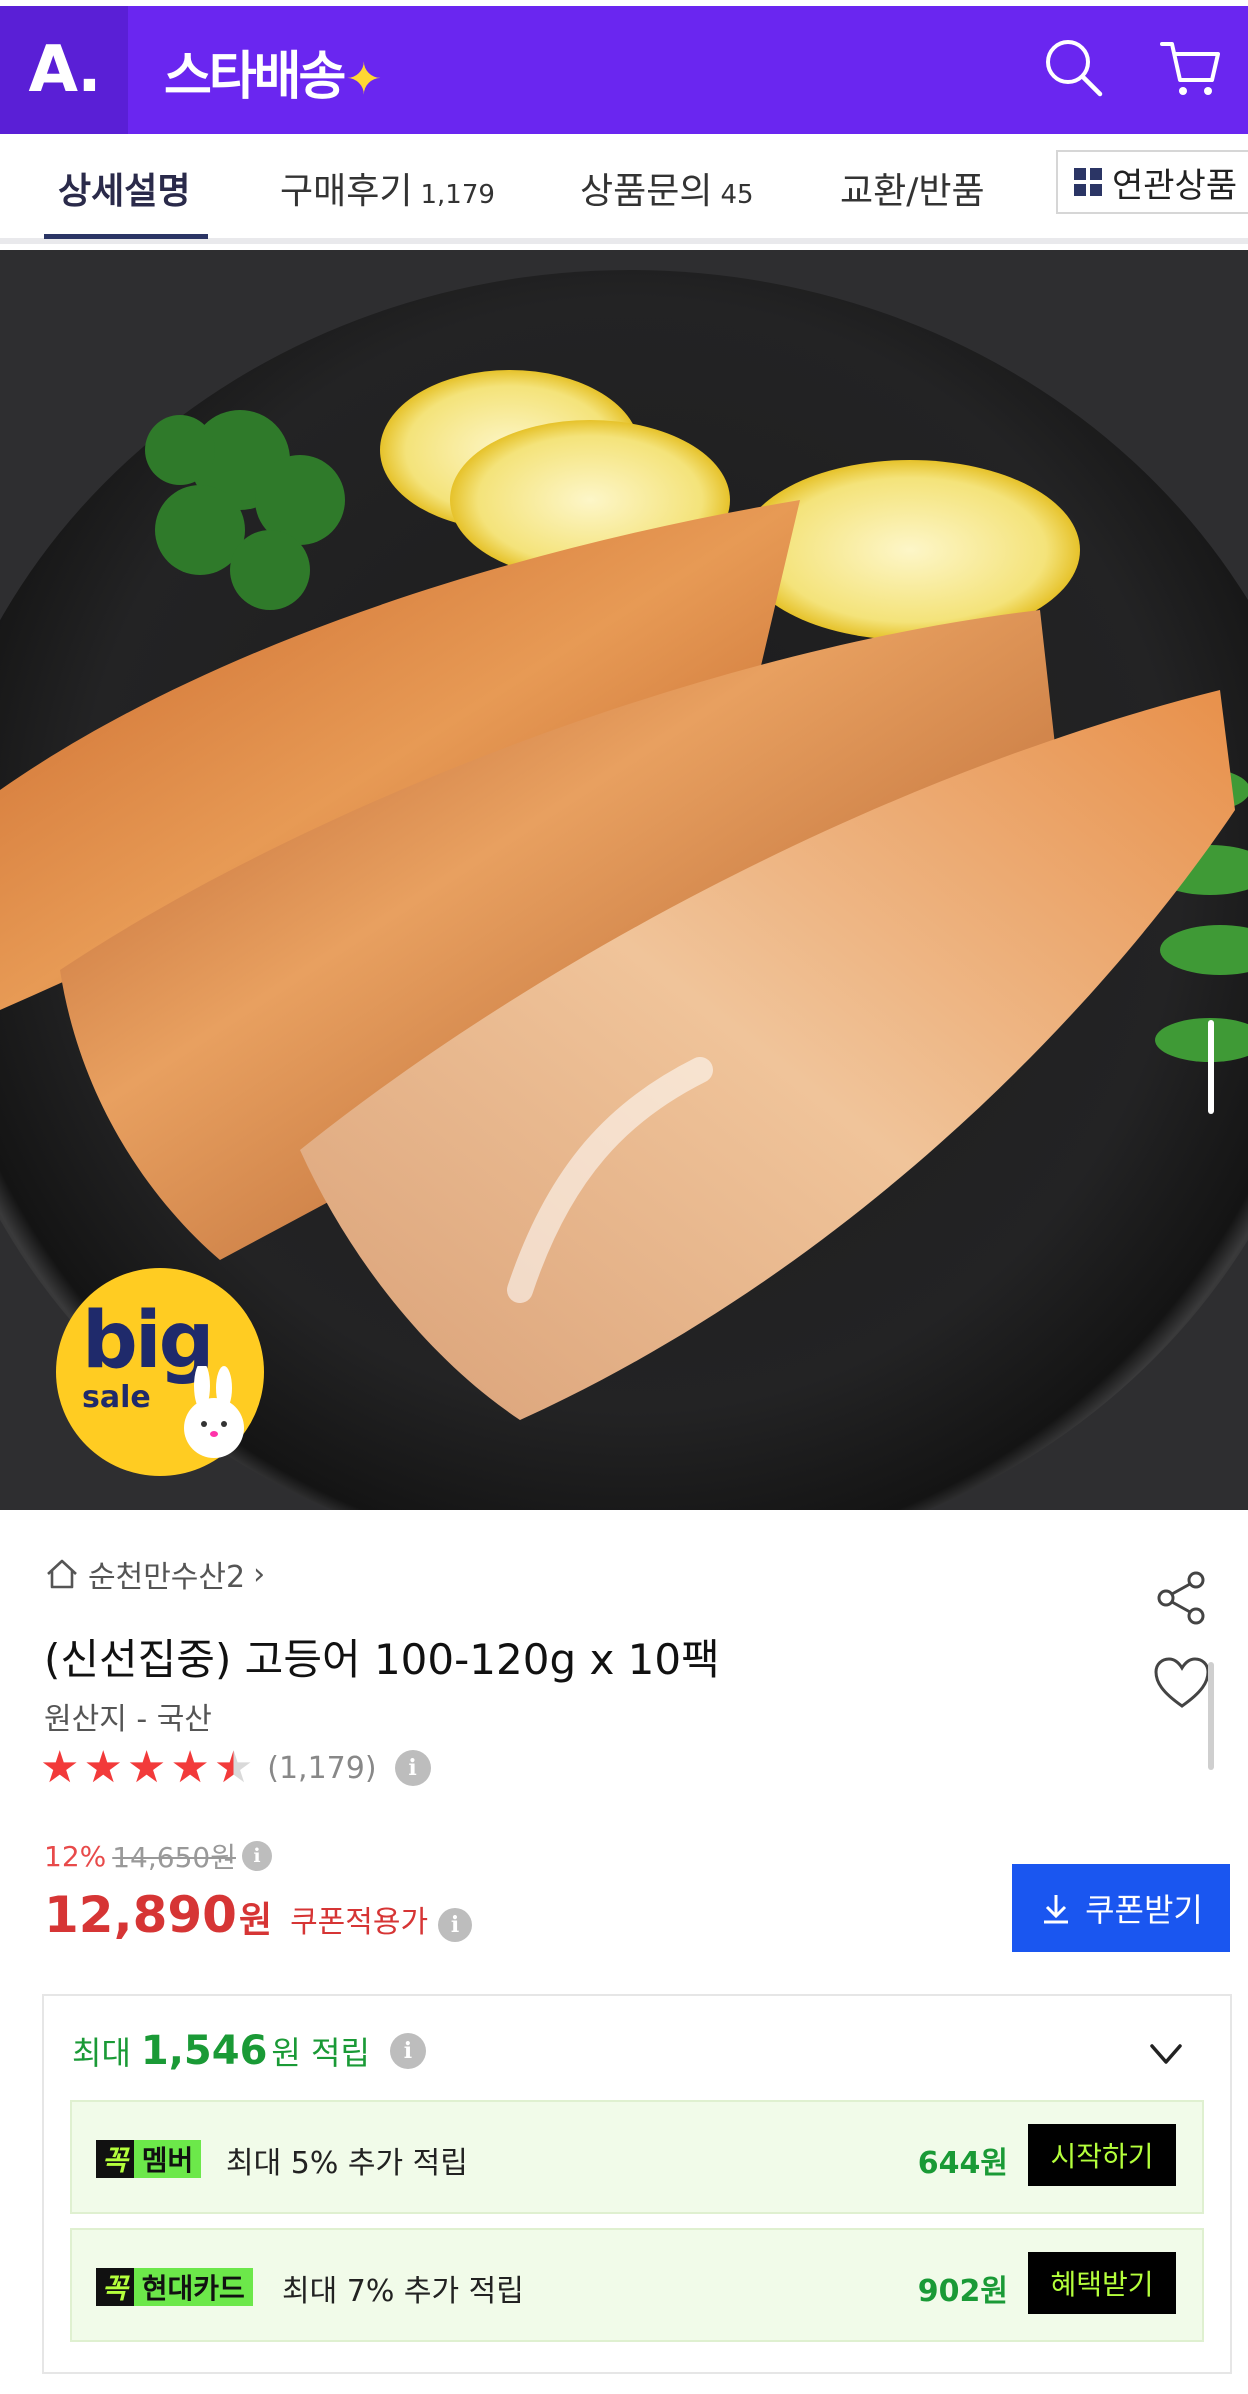  I want to click on discount-rate: 12%, so click(75, 1856).